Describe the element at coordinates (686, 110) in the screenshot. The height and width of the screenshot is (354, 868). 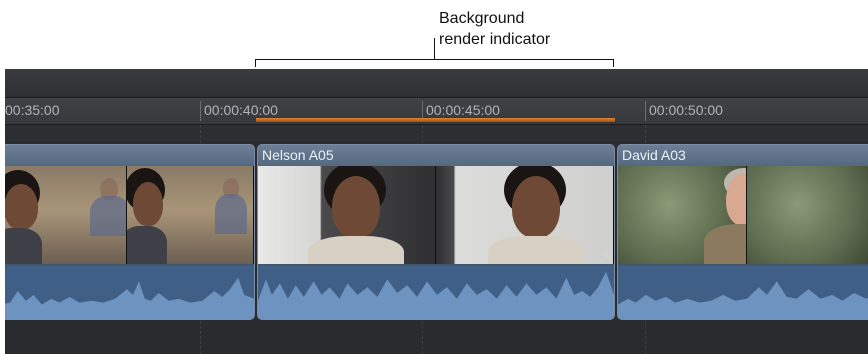
I see `tick-label: 00:00:50:00` at that location.